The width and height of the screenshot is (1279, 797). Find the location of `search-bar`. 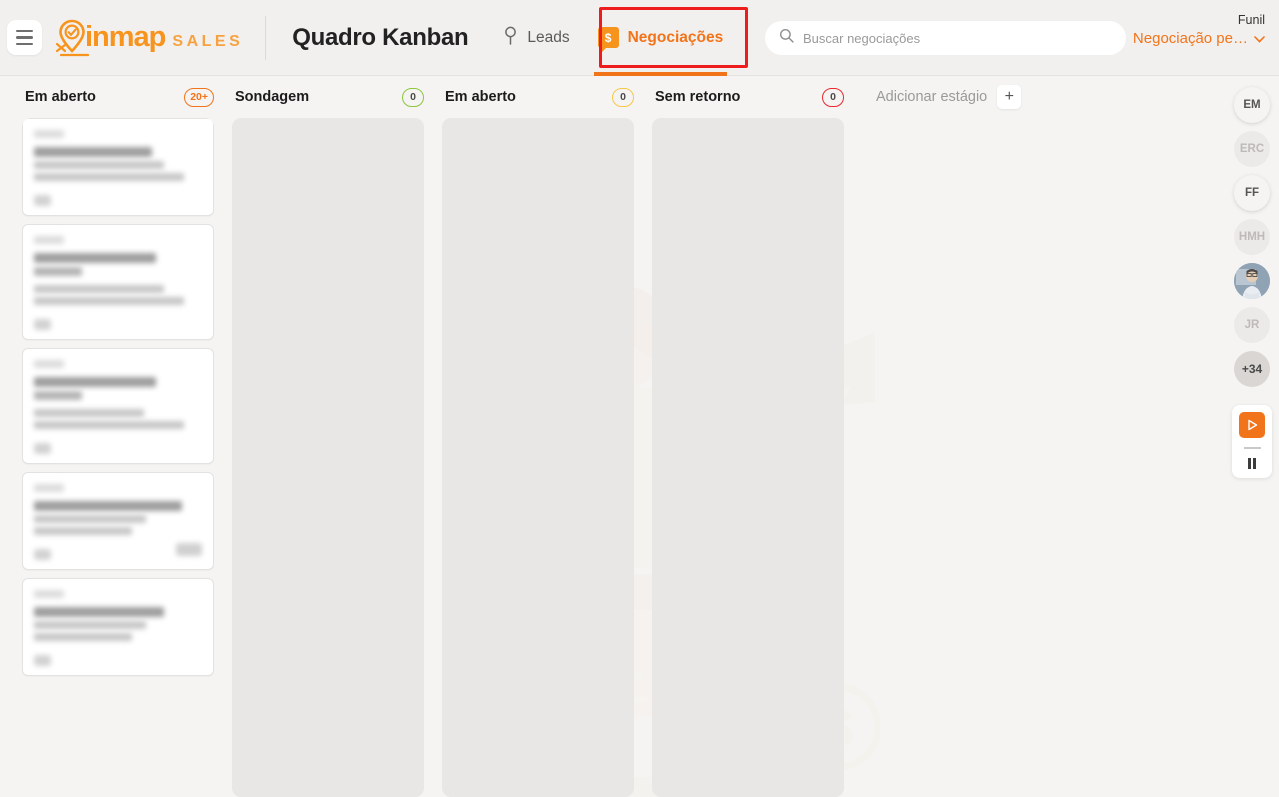

search-bar is located at coordinates (945, 38).